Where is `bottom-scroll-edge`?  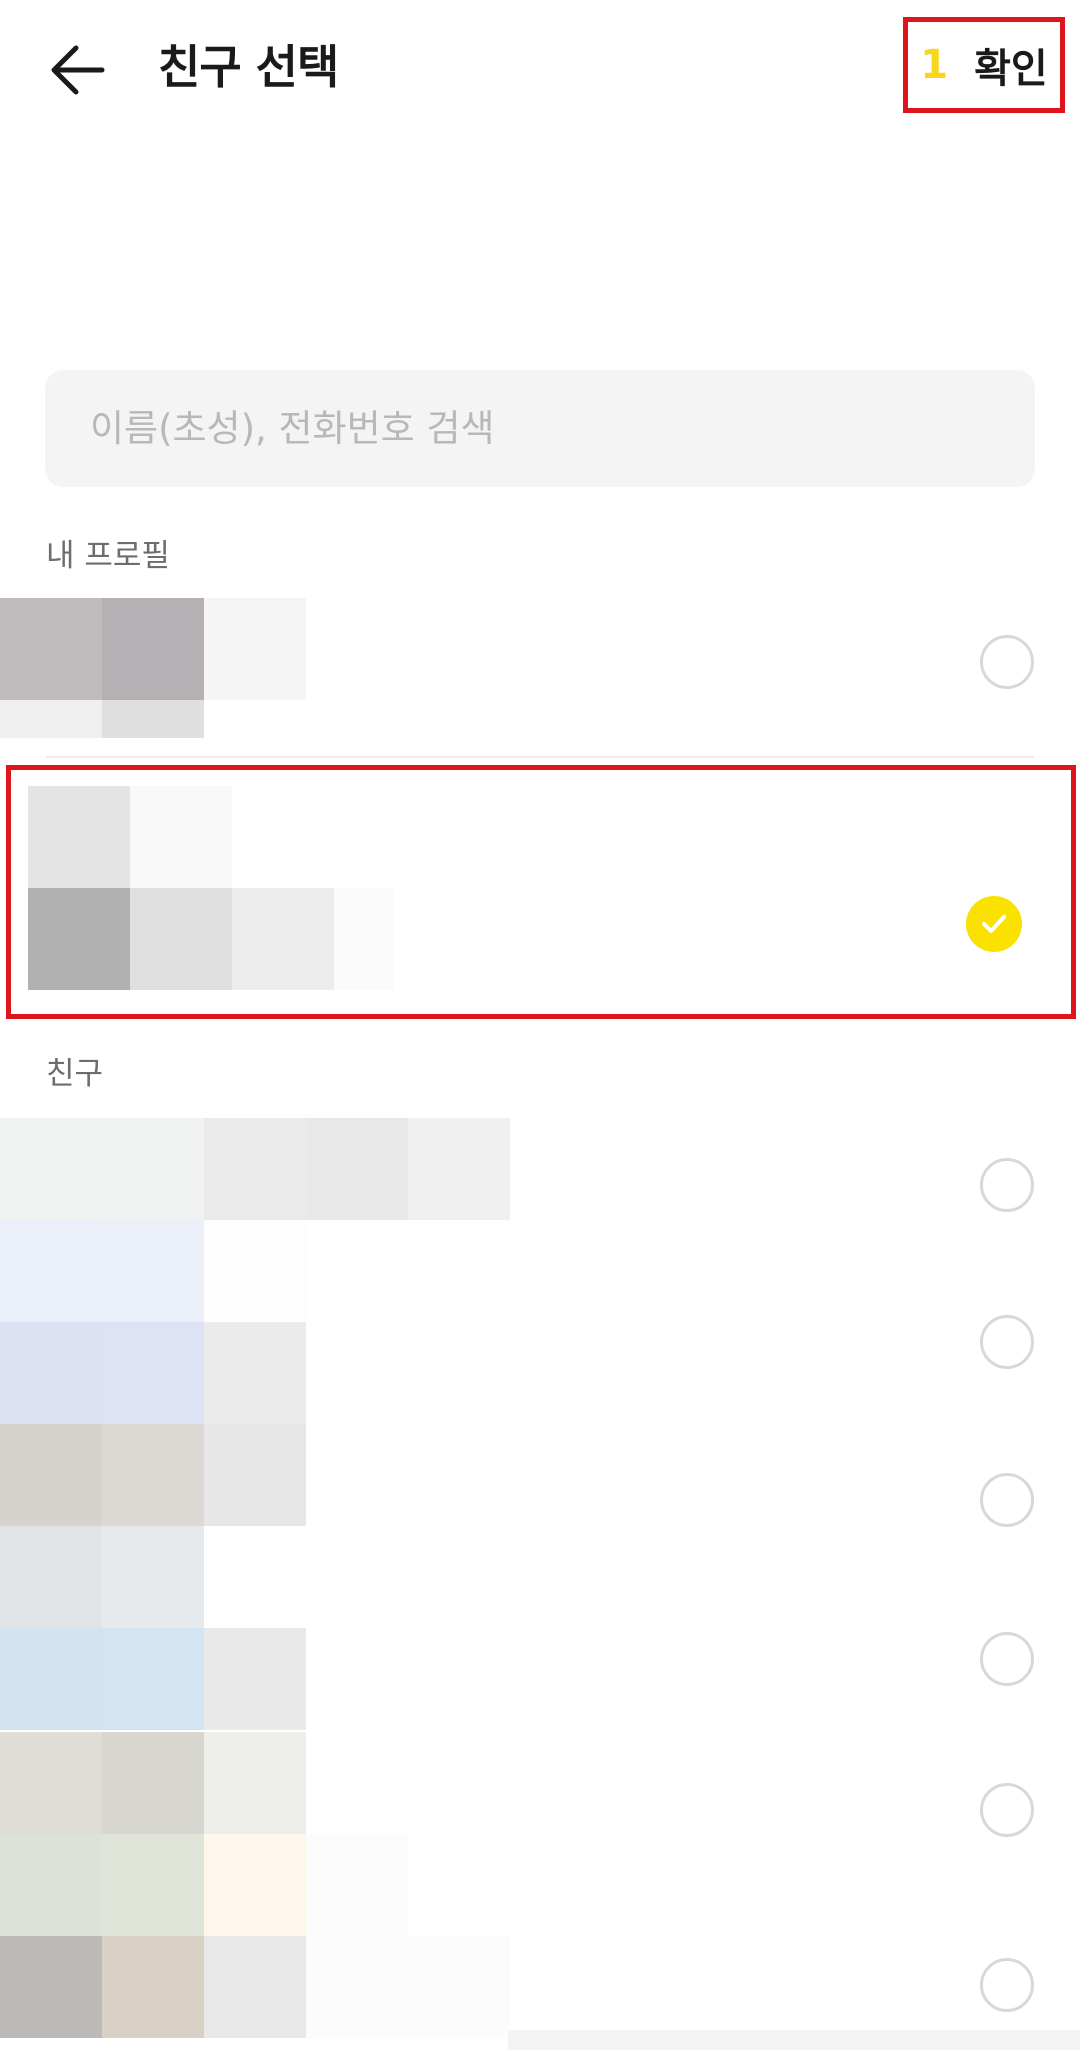
bottom-scroll-edge is located at coordinates (794, 2040).